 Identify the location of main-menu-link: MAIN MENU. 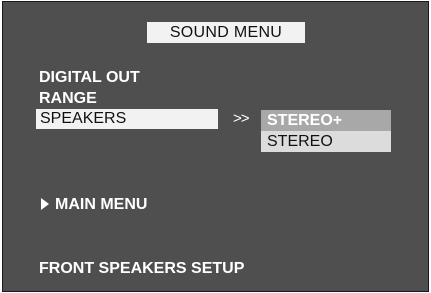
(94, 205).